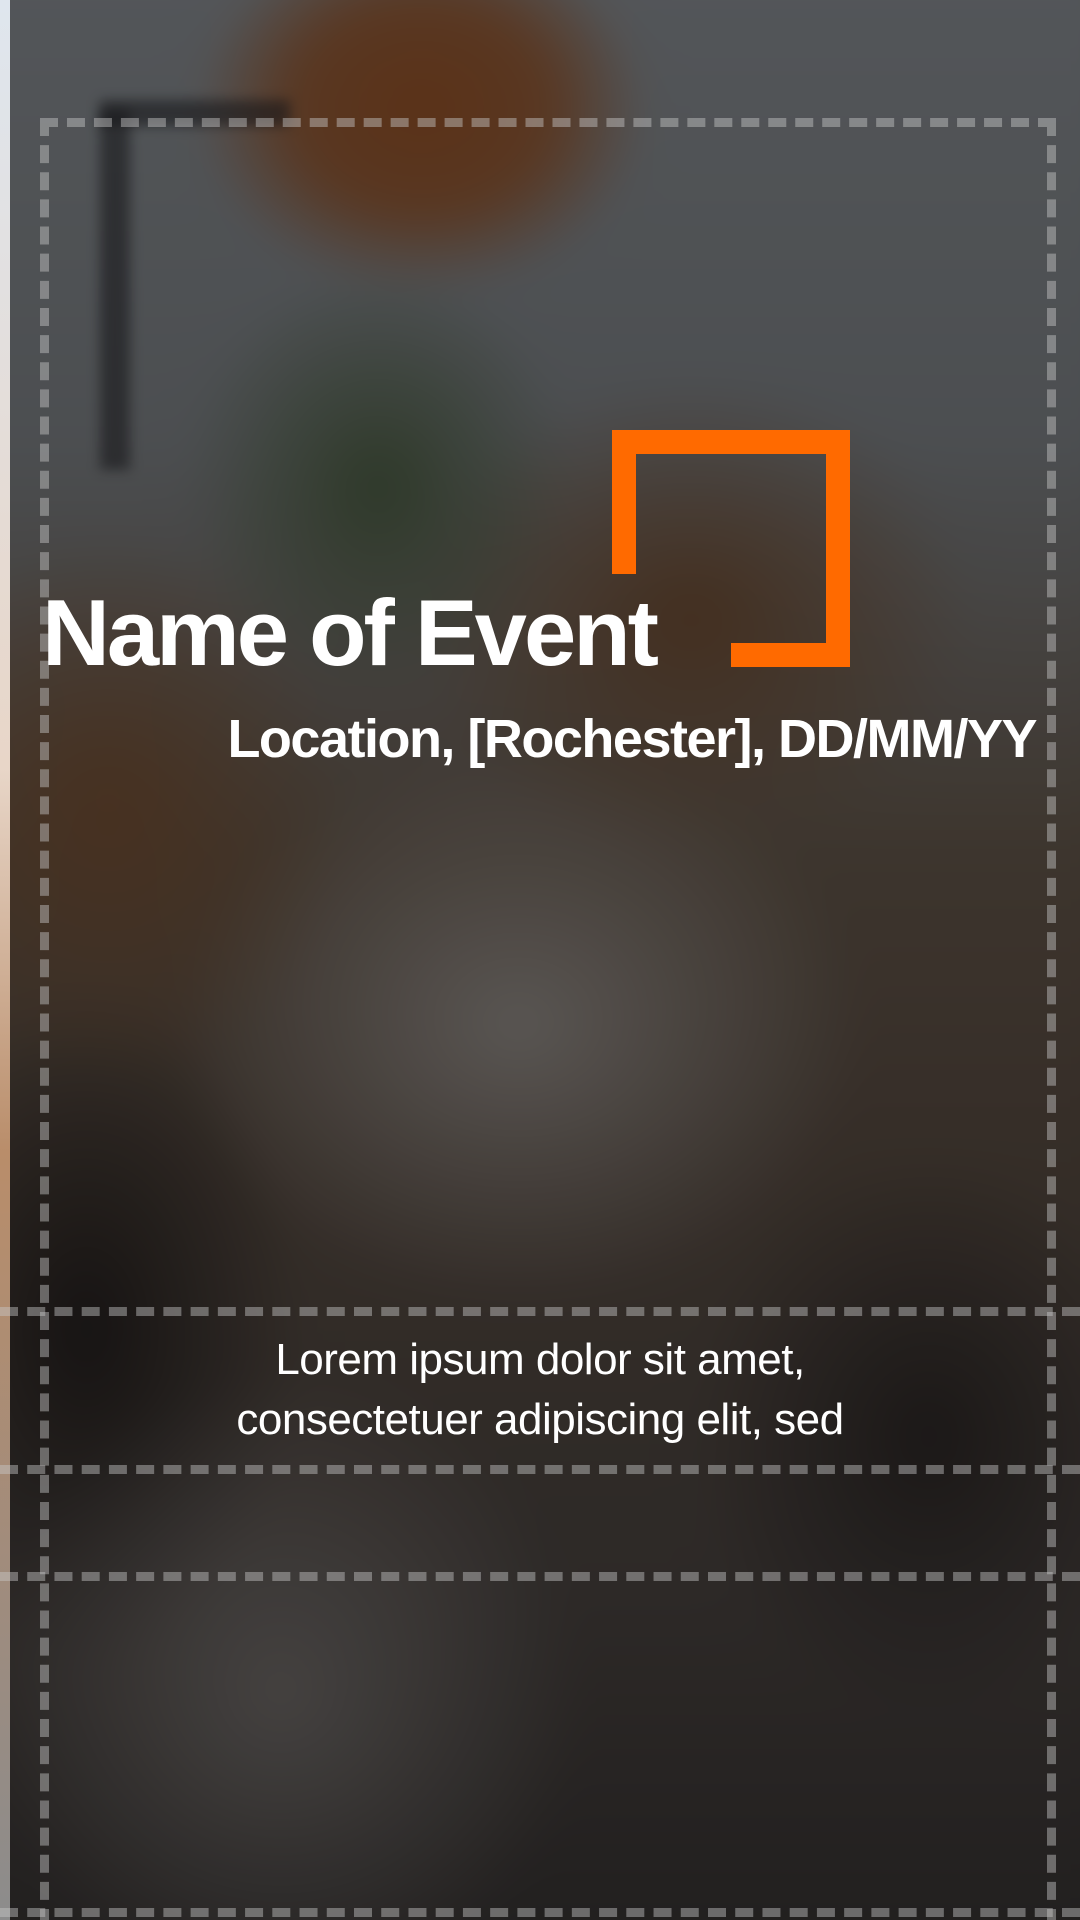 The image size is (1080, 1920). Describe the element at coordinates (731, 442) in the screenshot. I see `bracket-top-bar` at that location.